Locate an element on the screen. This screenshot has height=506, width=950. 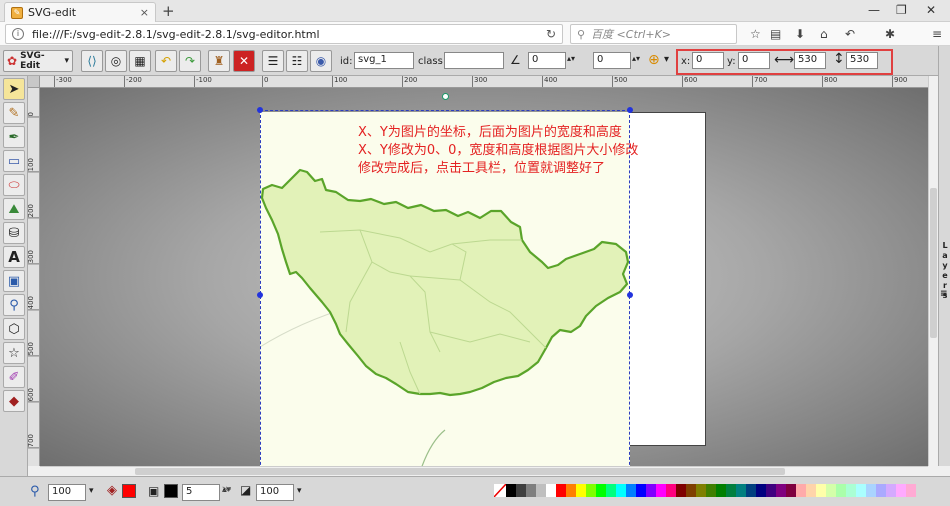
line-tool-button: ✒ is located at coordinates (14, 137).